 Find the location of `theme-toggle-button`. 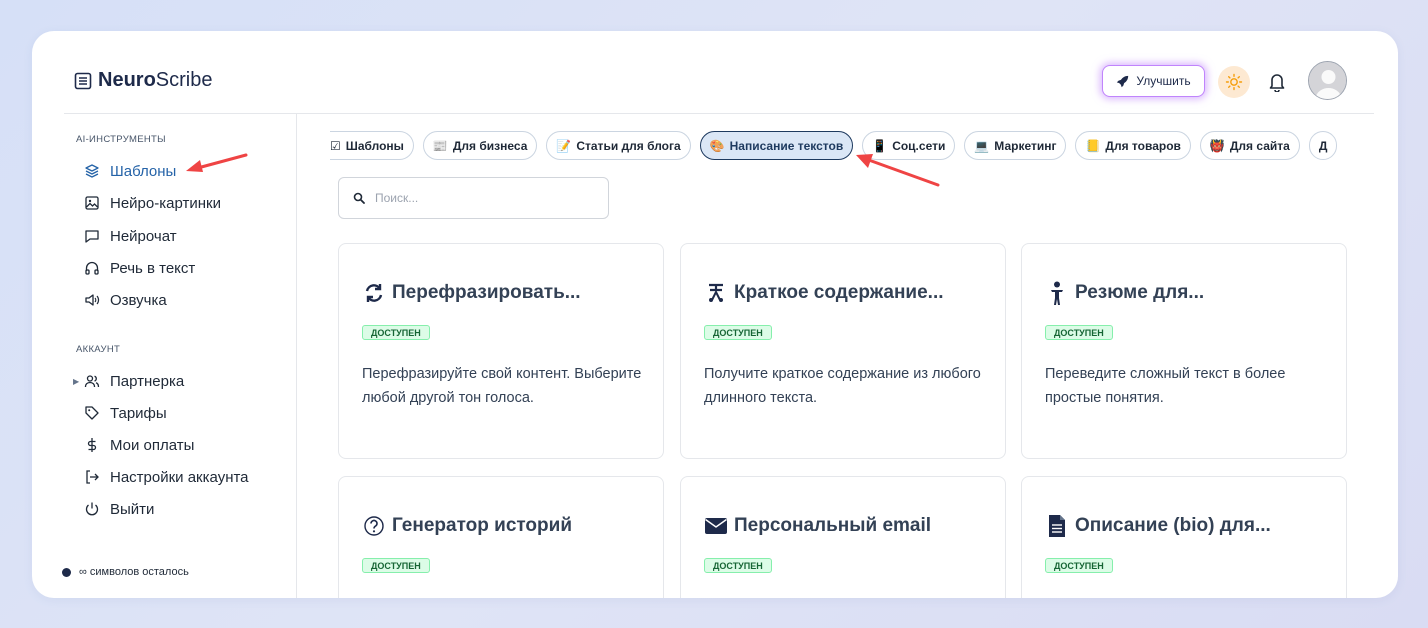

theme-toggle-button is located at coordinates (1234, 82).